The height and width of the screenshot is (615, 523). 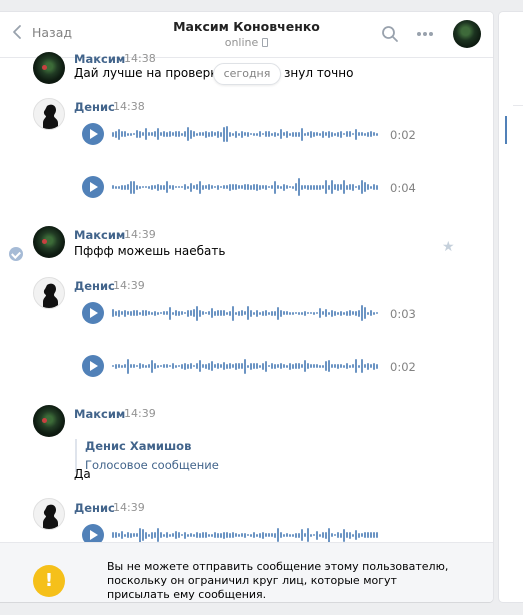 I want to click on search-icon, so click(x=390, y=34).